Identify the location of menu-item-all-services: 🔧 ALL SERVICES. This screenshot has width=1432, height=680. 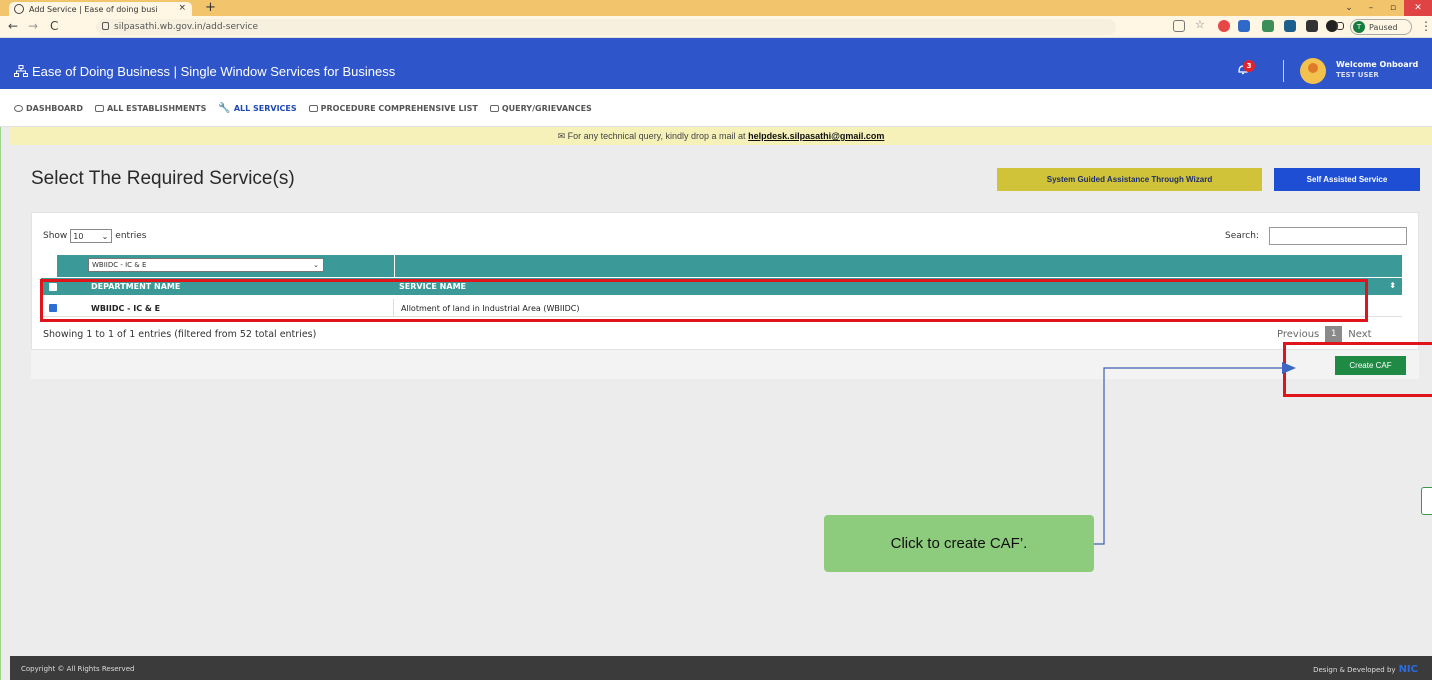
(257, 108).